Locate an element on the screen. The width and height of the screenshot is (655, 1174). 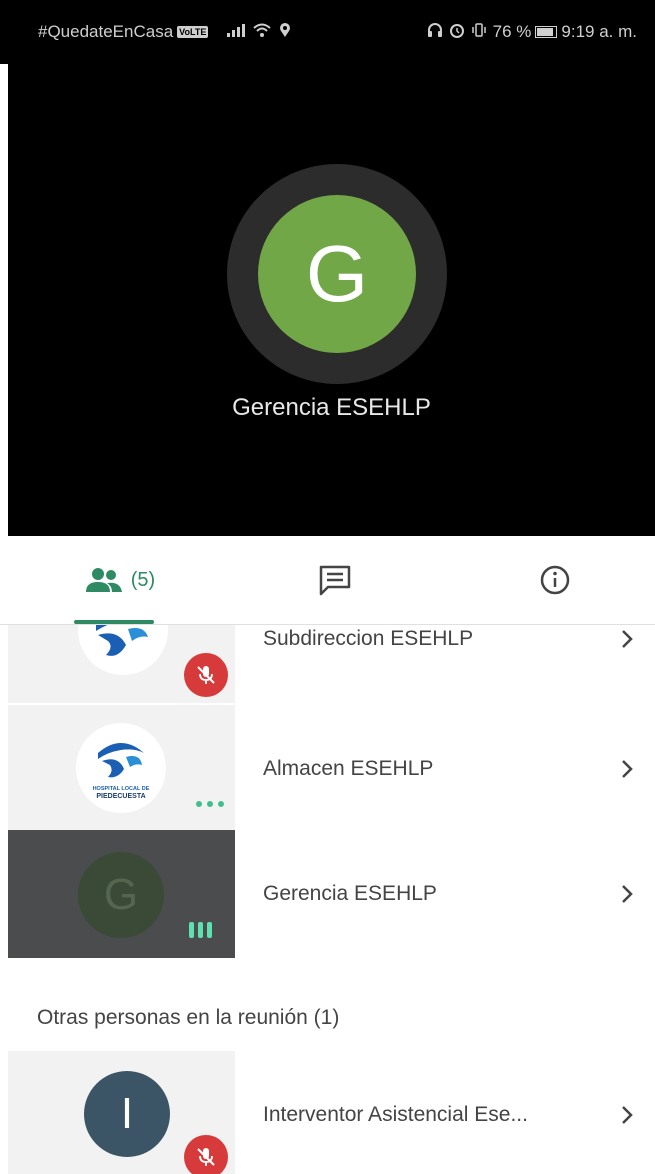
logo-text: HOSPITAL LOCAL DE is located at coordinates (121, 789).